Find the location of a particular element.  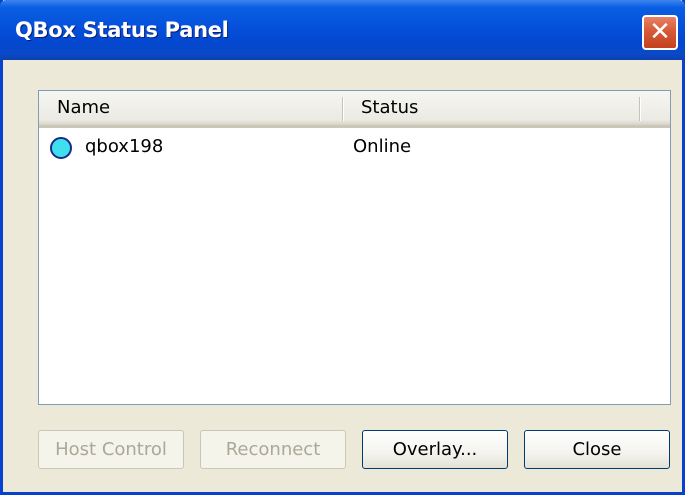

reconnect-button: Reconnect is located at coordinates (273, 449).